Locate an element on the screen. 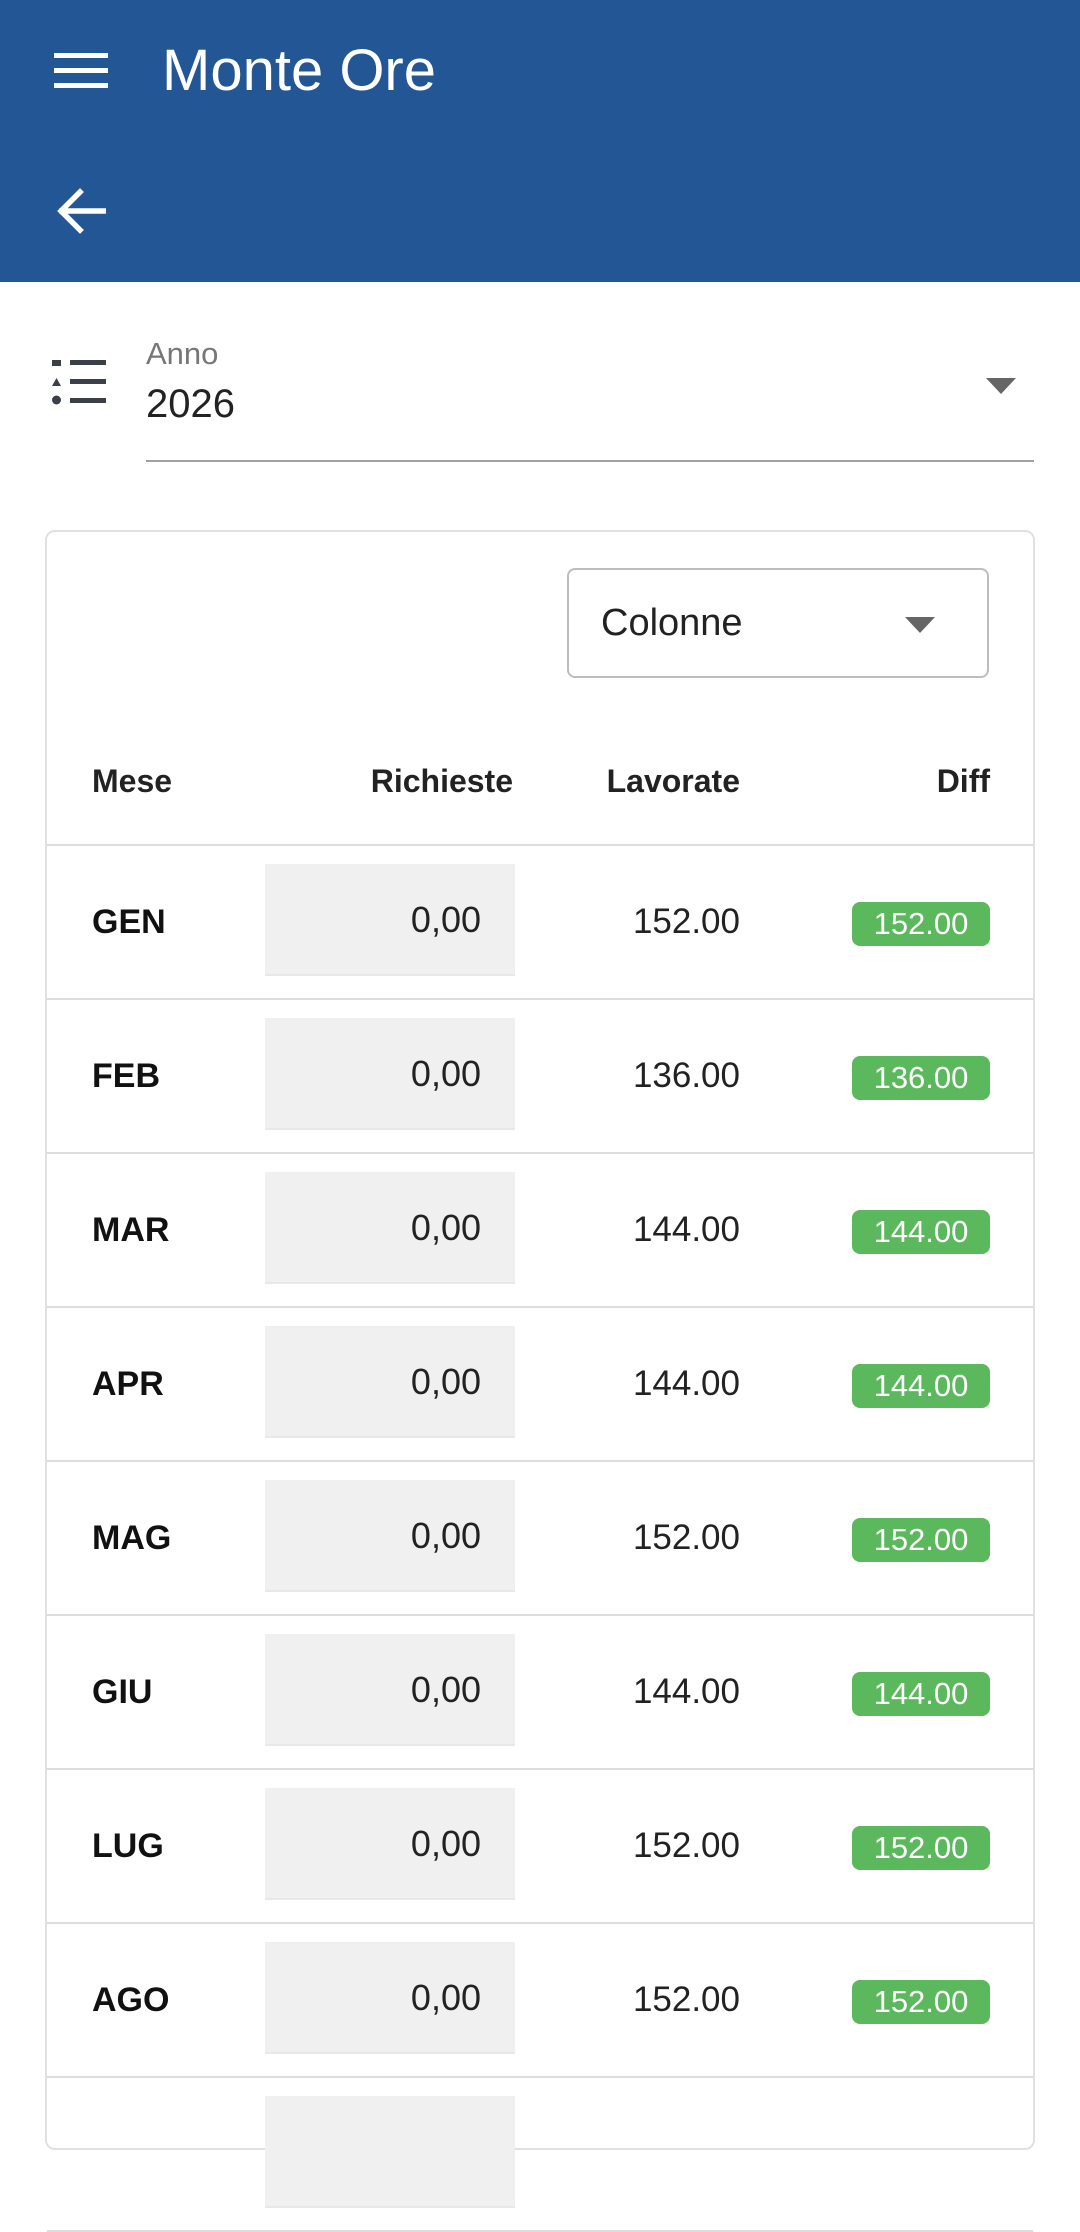 This screenshot has width=1080, height=2232. year-label: Anno is located at coordinates (182, 353).